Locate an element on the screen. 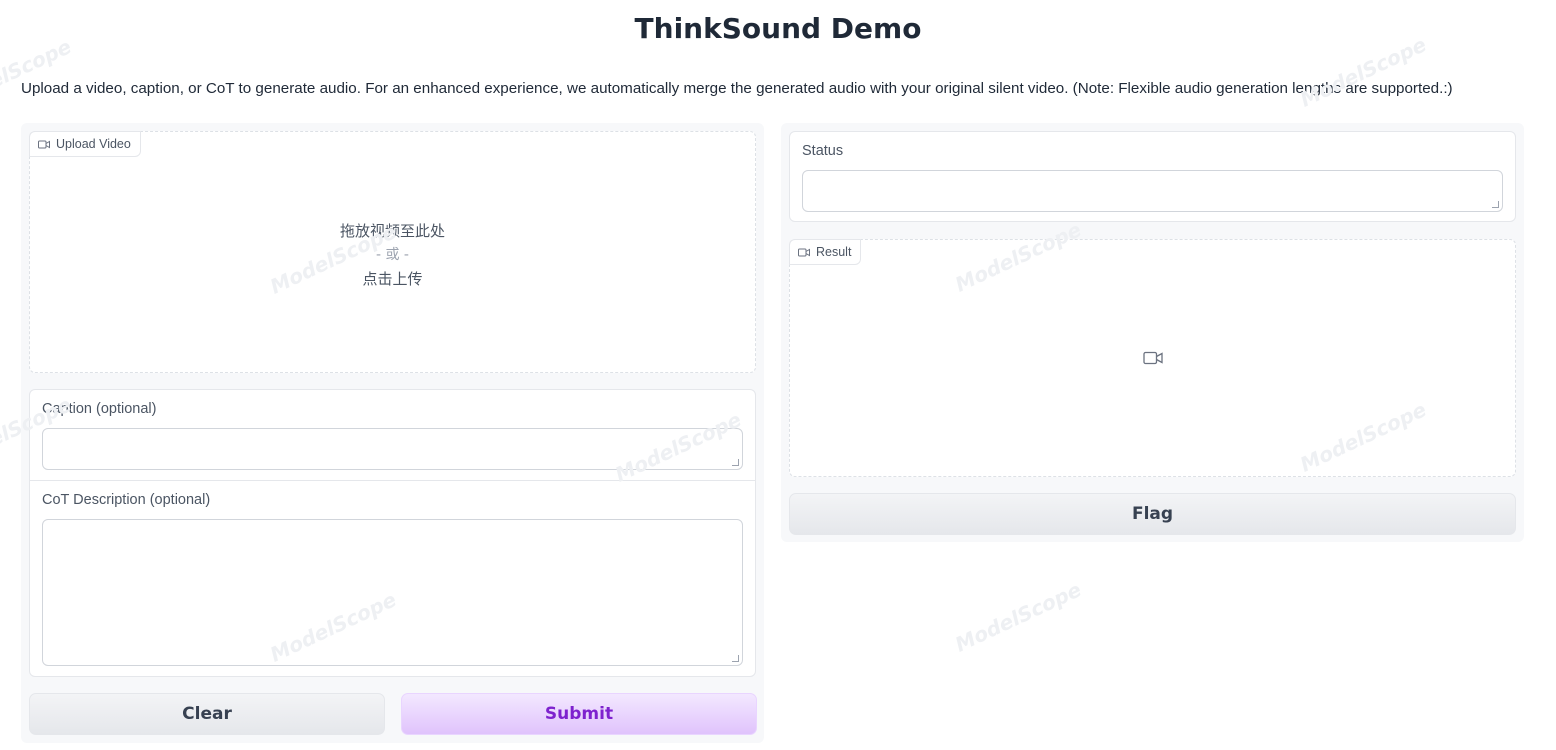 This screenshot has width=1556, height=750. caption-label: Caption (optional) is located at coordinates (99, 409).